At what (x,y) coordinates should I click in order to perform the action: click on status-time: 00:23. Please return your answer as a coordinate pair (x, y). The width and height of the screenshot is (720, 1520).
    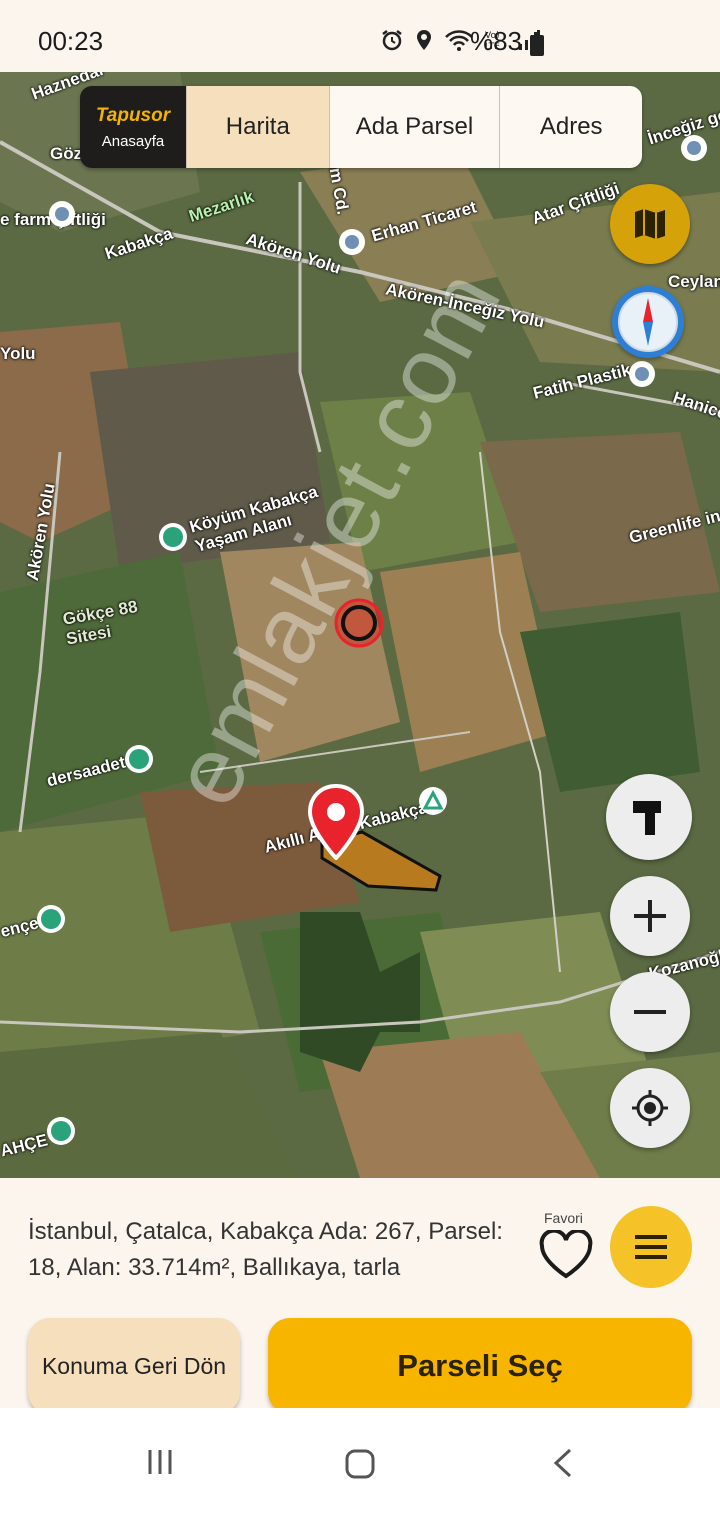
    Looking at the image, I should click on (71, 41).